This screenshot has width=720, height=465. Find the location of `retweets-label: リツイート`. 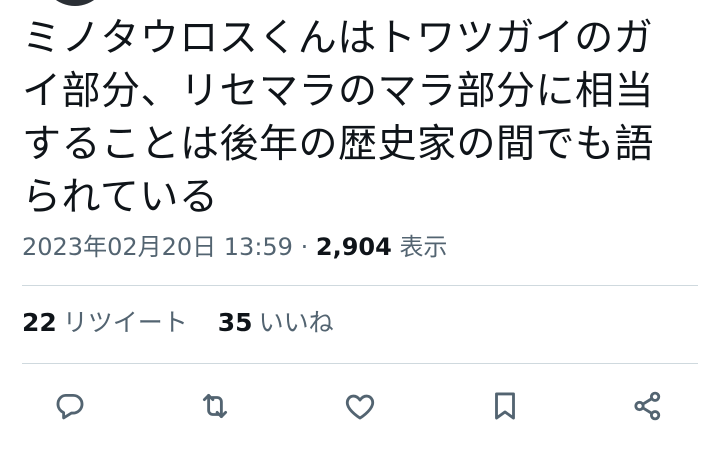

retweets-label: リツイート is located at coordinates (125, 322).